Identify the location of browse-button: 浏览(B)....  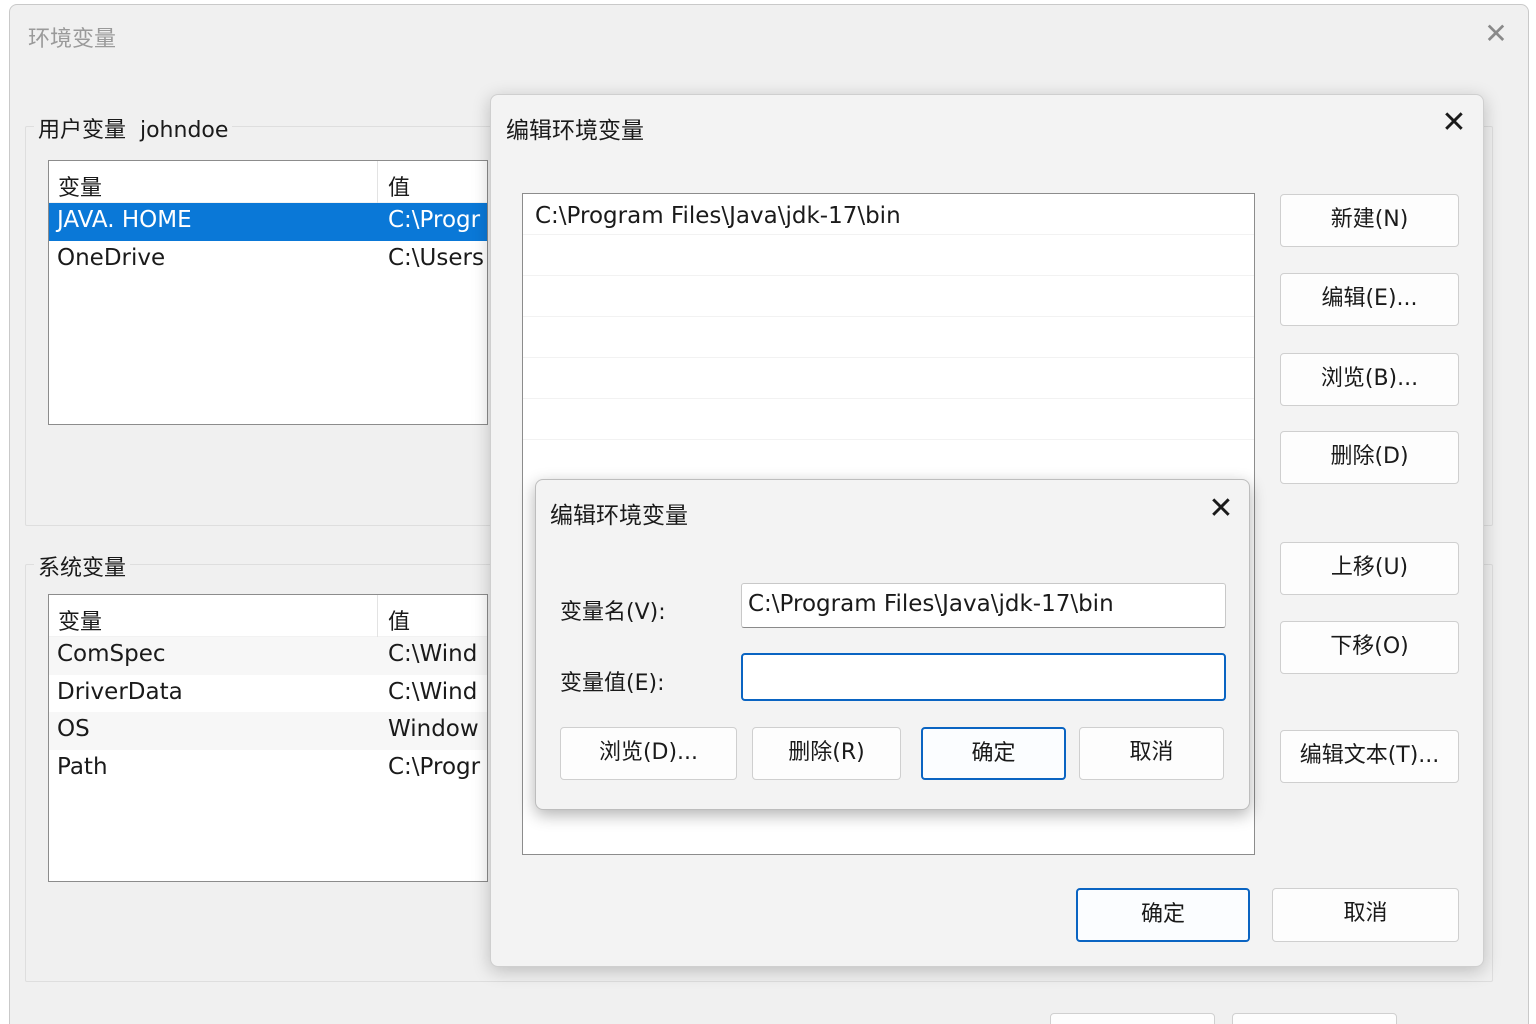
(1369, 379).